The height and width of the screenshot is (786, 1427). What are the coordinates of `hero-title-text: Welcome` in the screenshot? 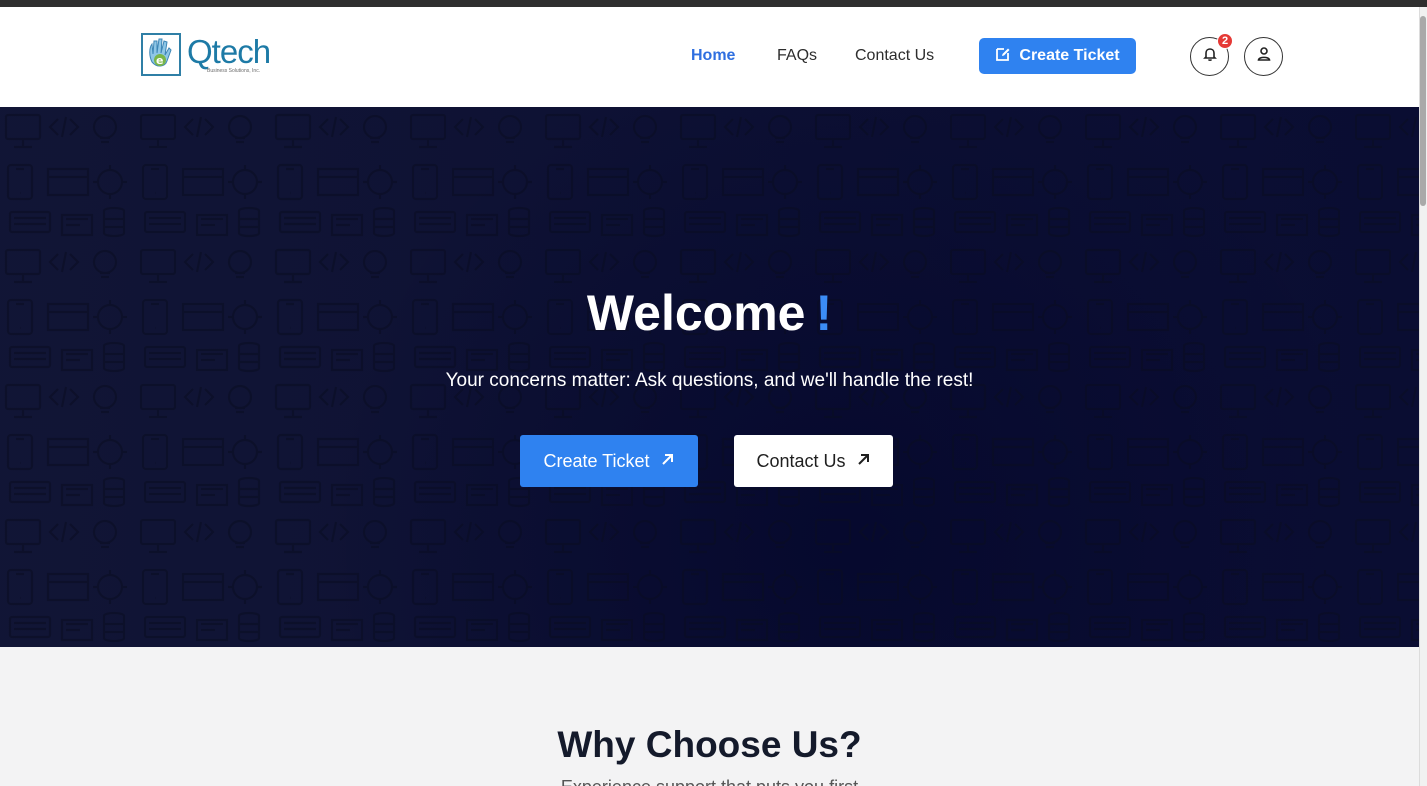 It's located at (696, 313).